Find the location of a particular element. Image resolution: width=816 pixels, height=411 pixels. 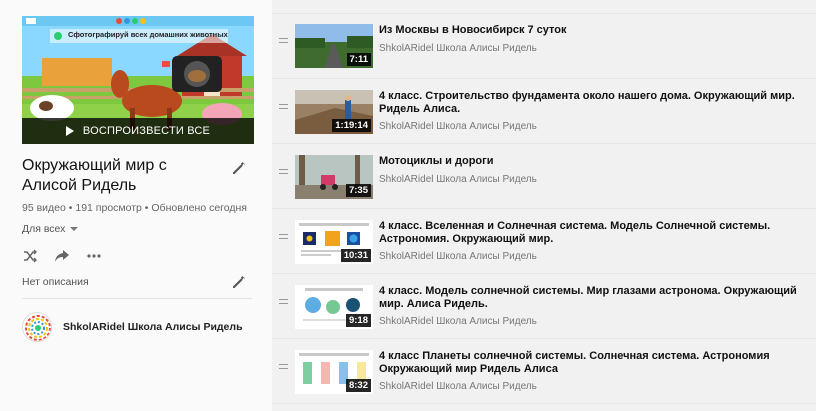

video-thumbnail: 7:35 is located at coordinates (334, 177).